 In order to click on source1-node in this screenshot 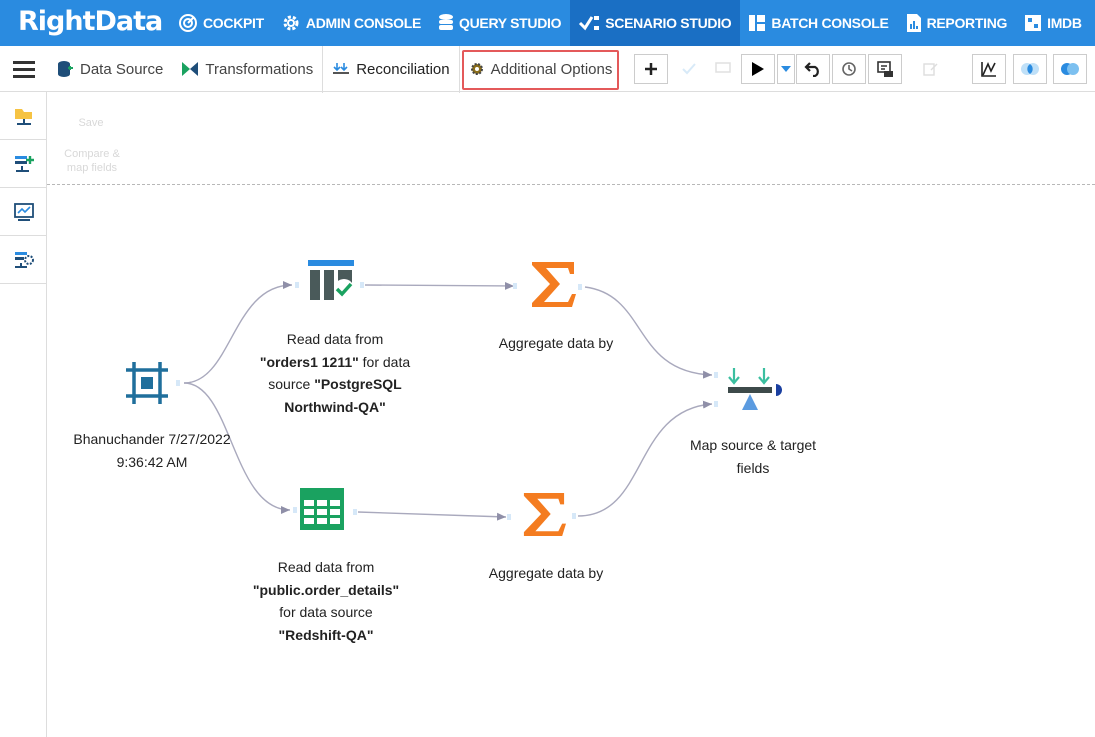, I will do `click(332, 283)`.